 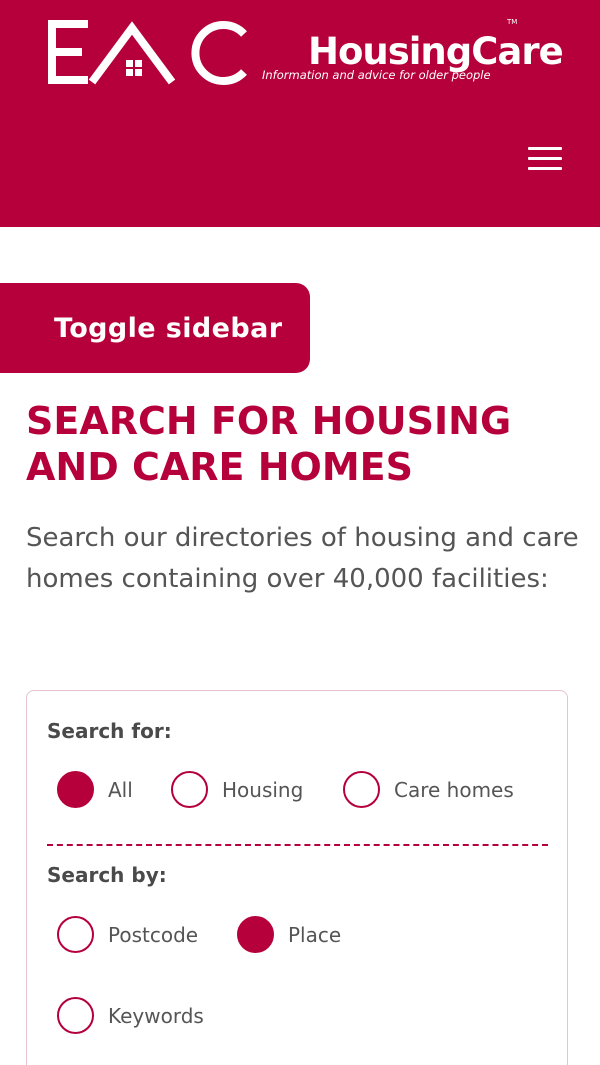 What do you see at coordinates (297, 845) in the screenshot?
I see `section-divider` at bounding box center [297, 845].